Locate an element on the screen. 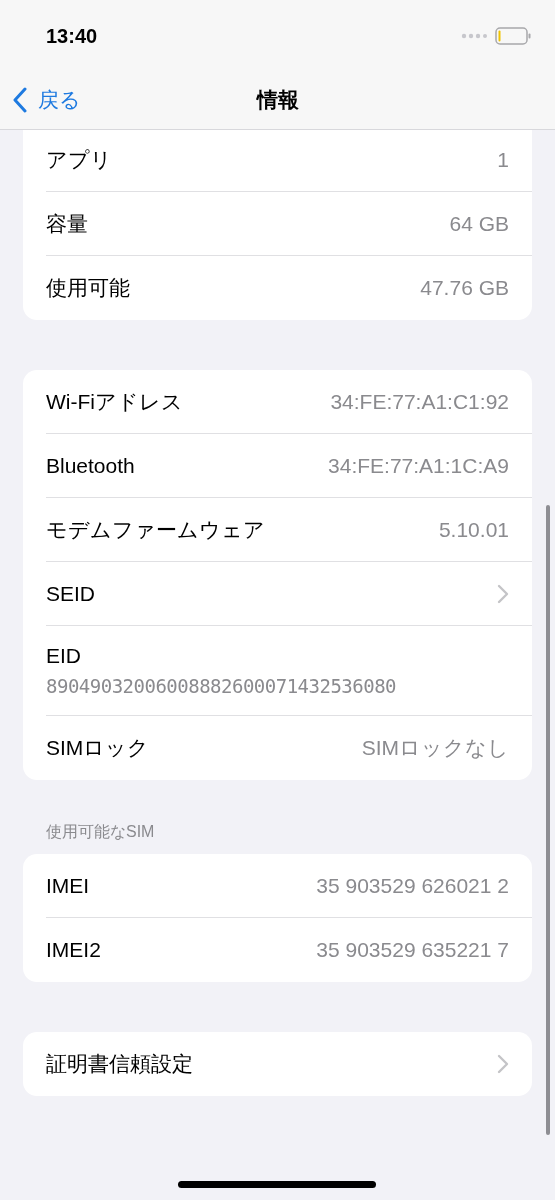  row-value: 34:FE:77:A1:C1:92 is located at coordinates (419, 401).